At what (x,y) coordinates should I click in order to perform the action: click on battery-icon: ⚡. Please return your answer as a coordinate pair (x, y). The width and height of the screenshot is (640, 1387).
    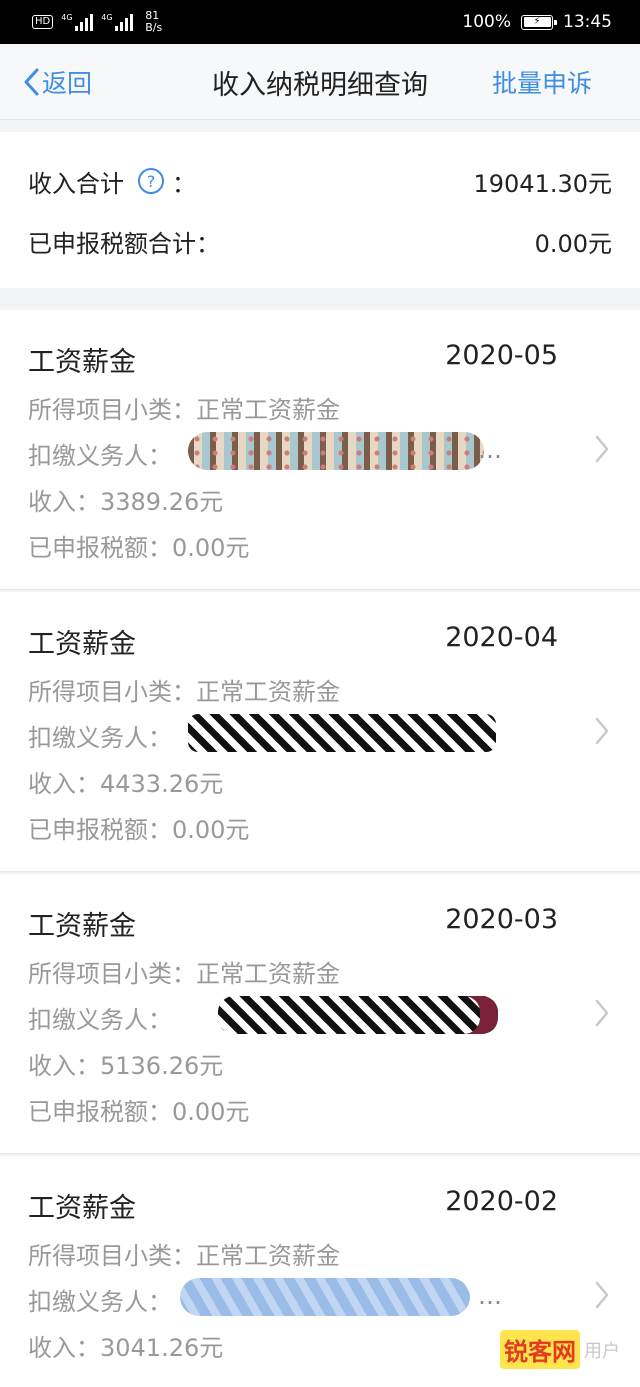
    Looking at the image, I should click on (539, 22).